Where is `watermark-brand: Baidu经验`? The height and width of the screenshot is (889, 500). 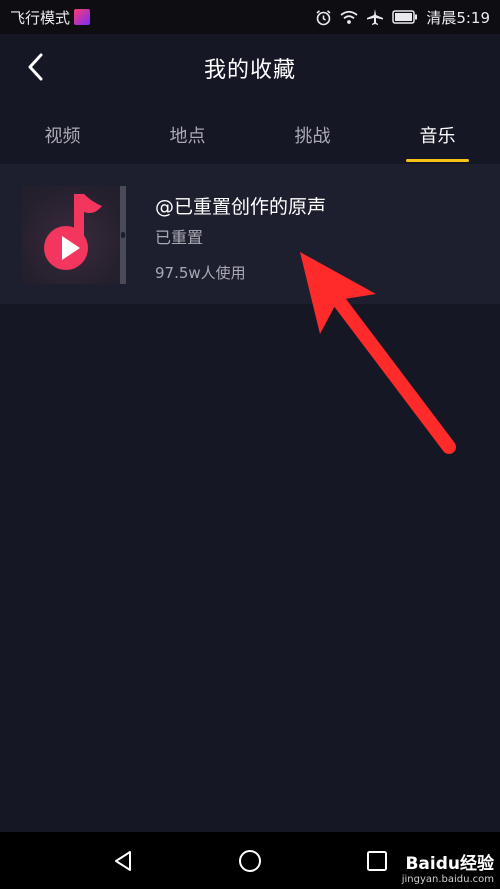
watermark-brand: Baidu经验 is located at coordinates (449, 864).